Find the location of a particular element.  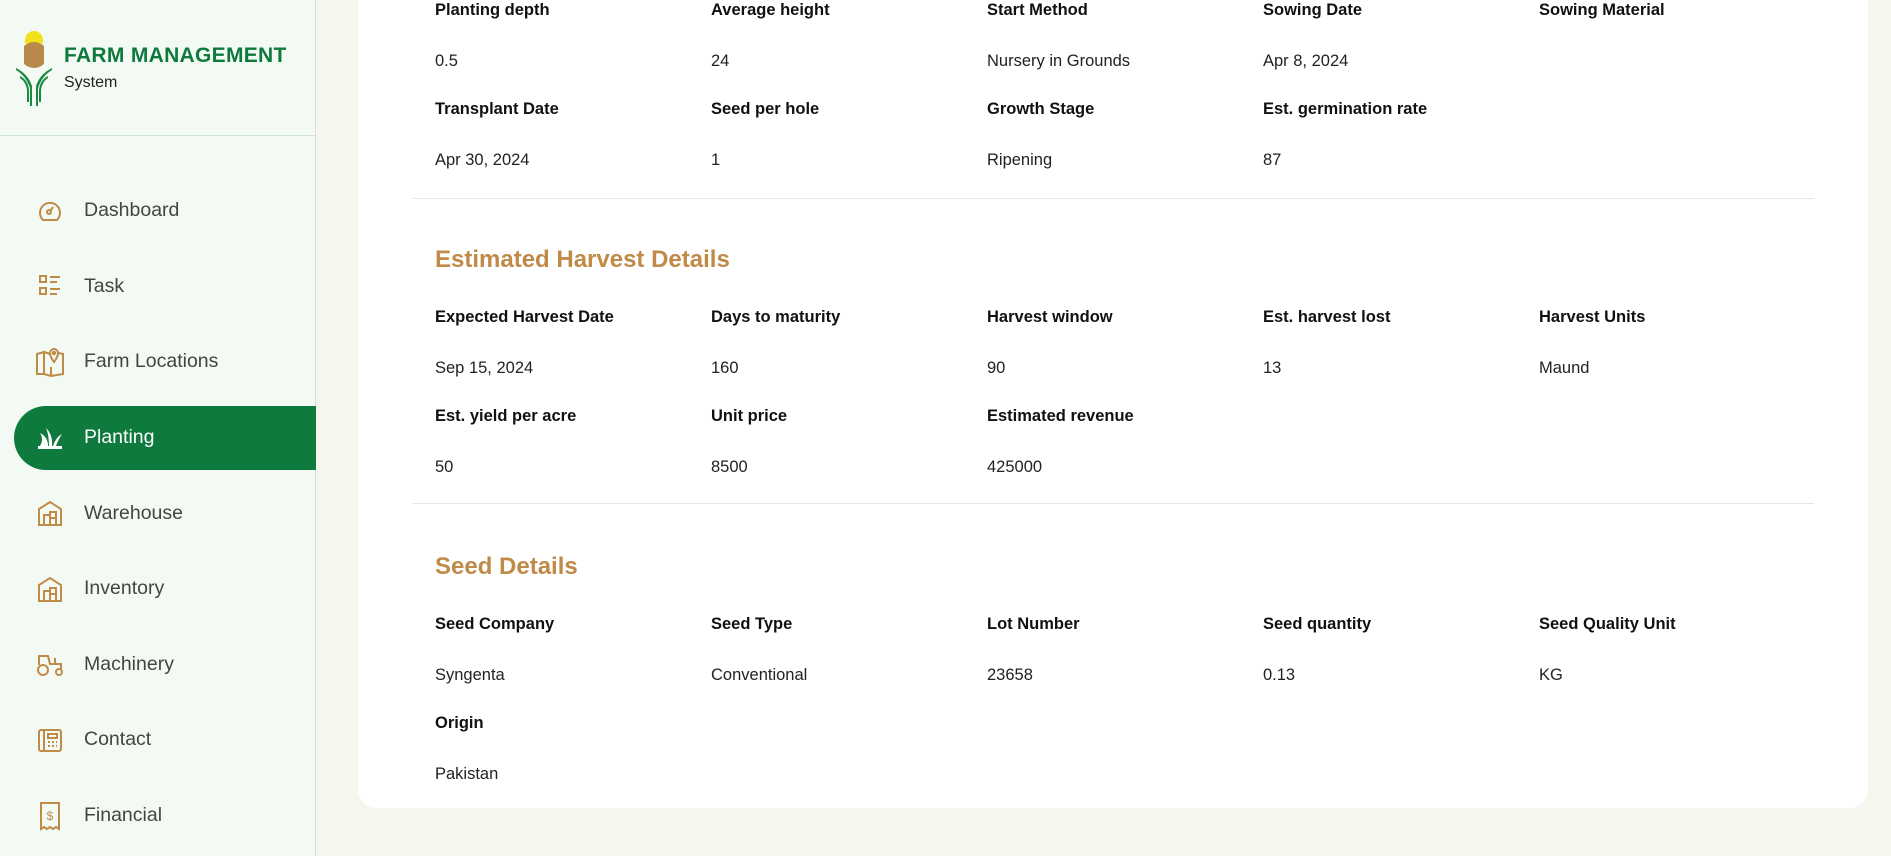

sidebar-item-dashboard: Dashboard is located at coordinates (158, 211).